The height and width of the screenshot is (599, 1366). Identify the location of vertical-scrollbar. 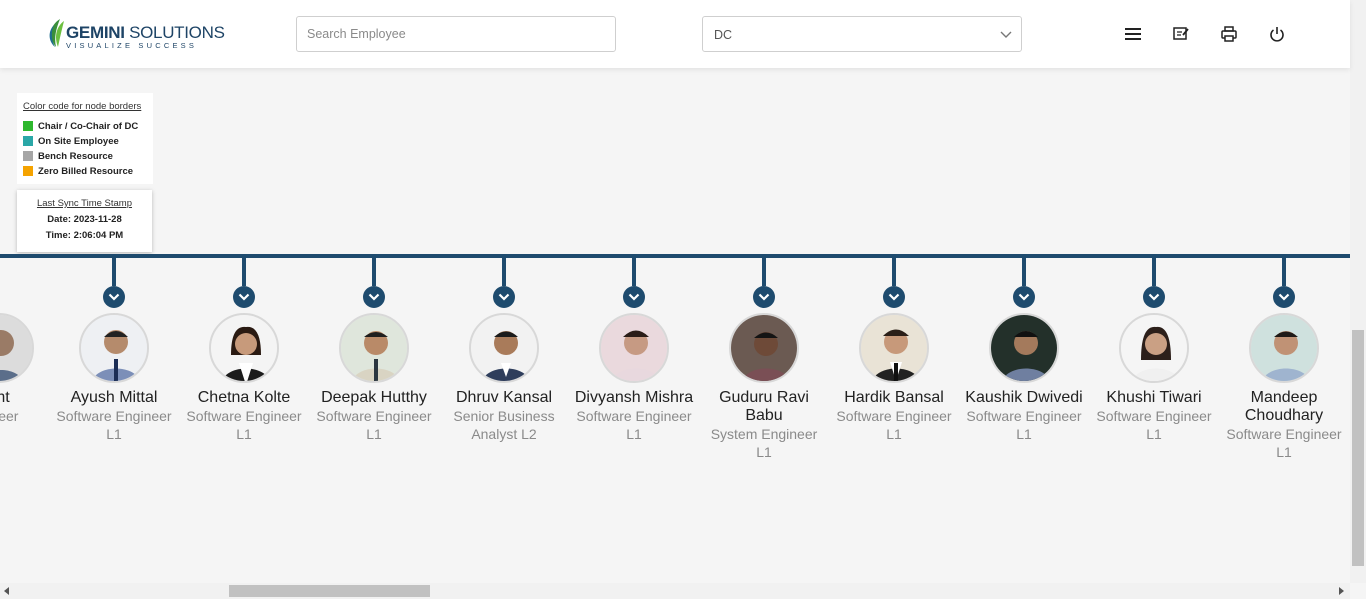
(1358, 291).